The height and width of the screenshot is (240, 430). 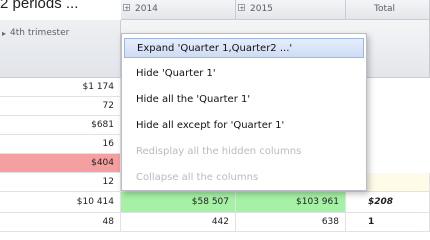 I want to click on table-cell: 638, so click(x=291, y=222).